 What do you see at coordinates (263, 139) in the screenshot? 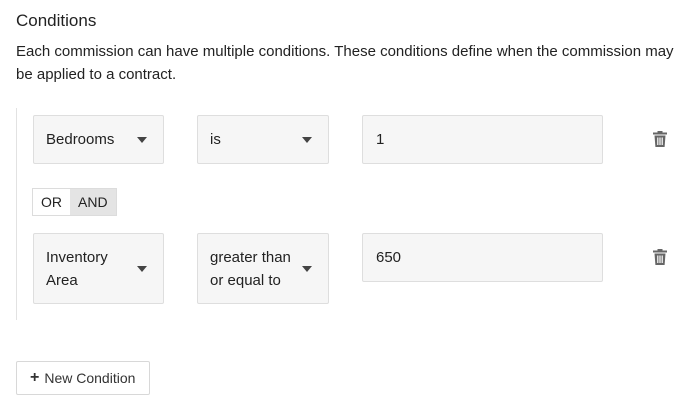
I see `operator-select: is` at bounding box center [263, 139].